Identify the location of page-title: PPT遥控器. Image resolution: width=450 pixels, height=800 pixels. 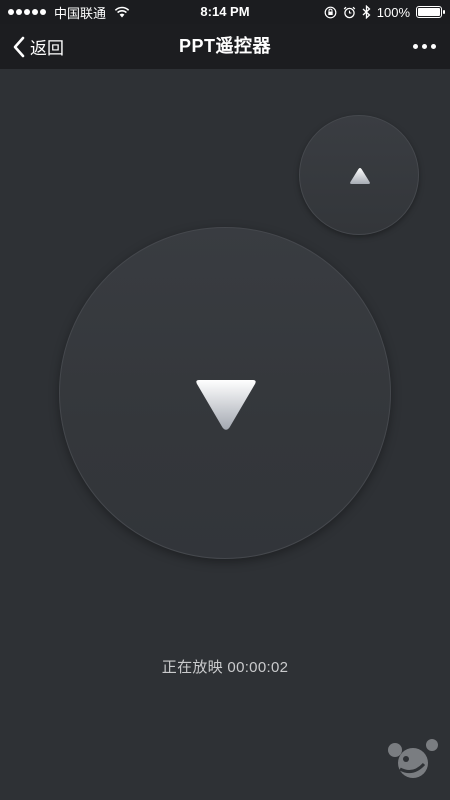
(224, 46).